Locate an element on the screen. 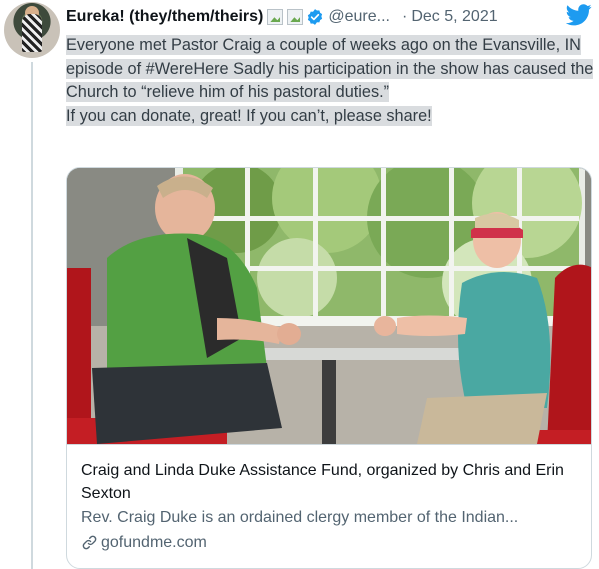  avatar is located at coordinates (32, 30).